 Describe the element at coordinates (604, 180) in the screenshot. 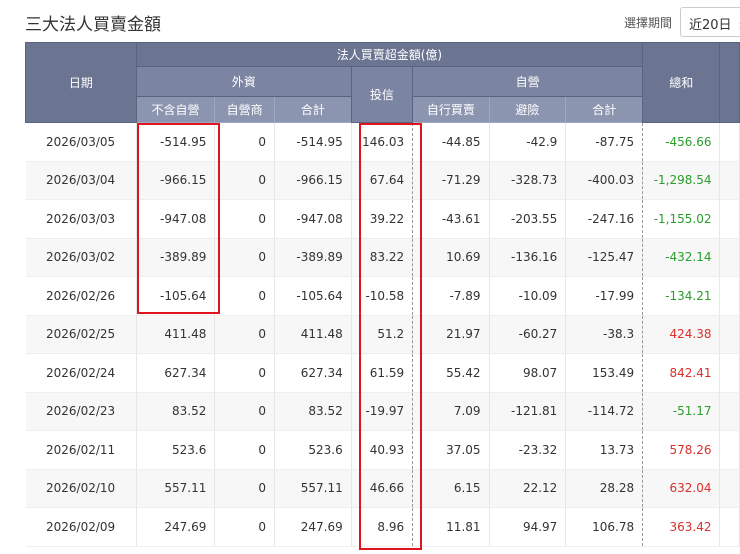

I see `cell-dealer-total: -400.03` at that location.